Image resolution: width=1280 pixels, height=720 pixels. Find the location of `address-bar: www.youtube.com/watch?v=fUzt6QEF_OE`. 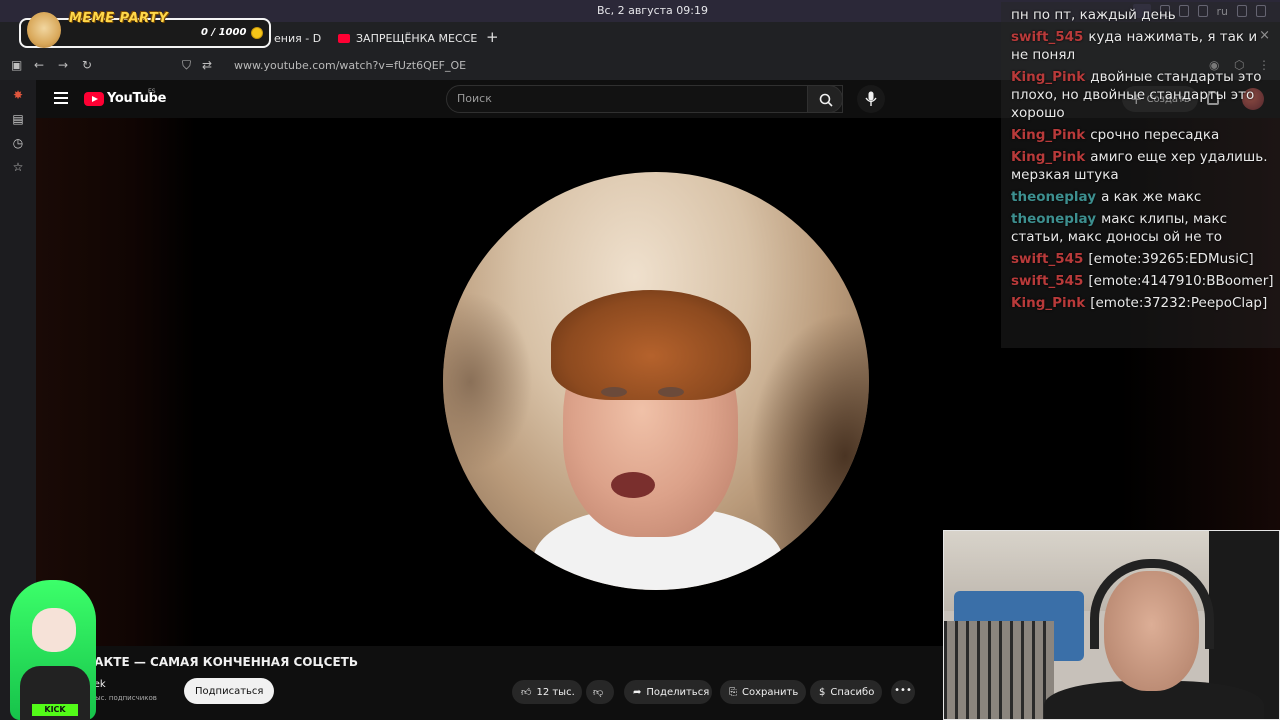

address-bar: www.youtube.com/watch?v=fUzt6QEF_OE is located at coordinates (350, 65).